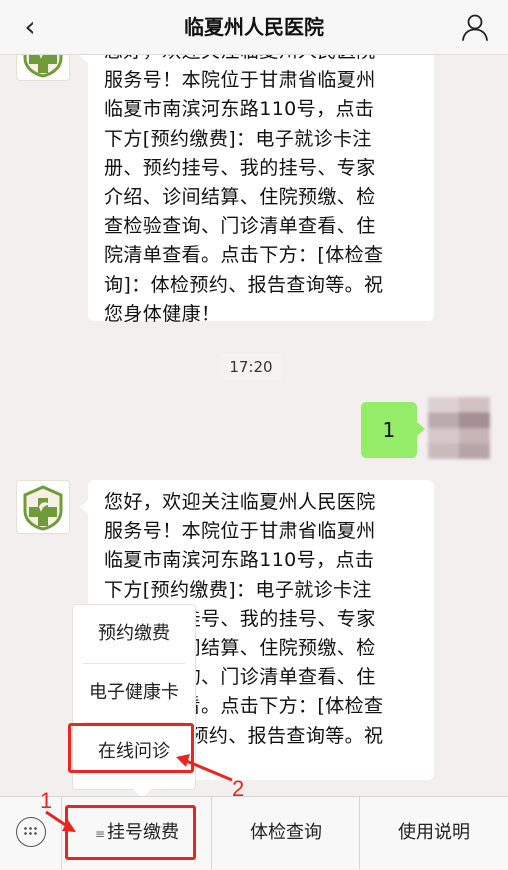 The image size is (508, 870). What do you see at coordinates (251, 367) in the screenshot?
I see `timestamp: 17:20` at bounding box center [251, 367].